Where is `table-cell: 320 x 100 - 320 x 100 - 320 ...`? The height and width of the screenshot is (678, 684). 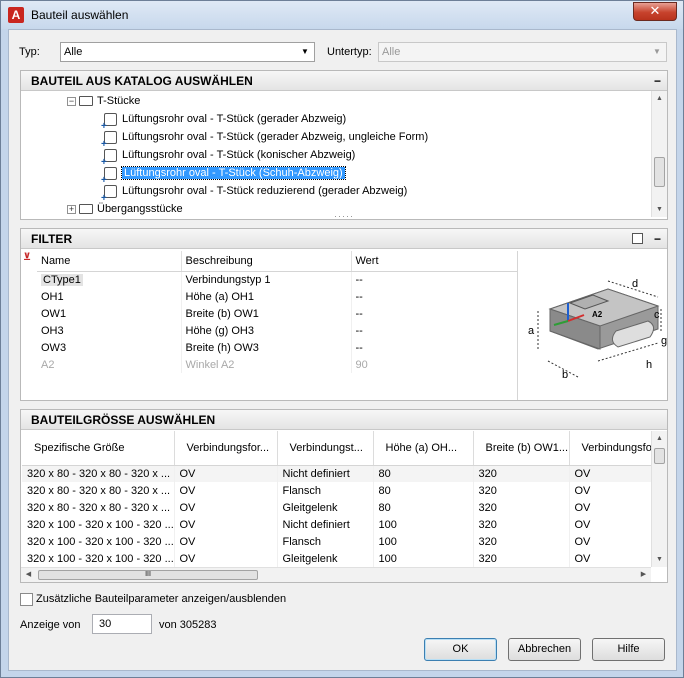 table-cell: 320 x 100 - 320 x 100 - 320 ... is located at coordinates (98, 541).